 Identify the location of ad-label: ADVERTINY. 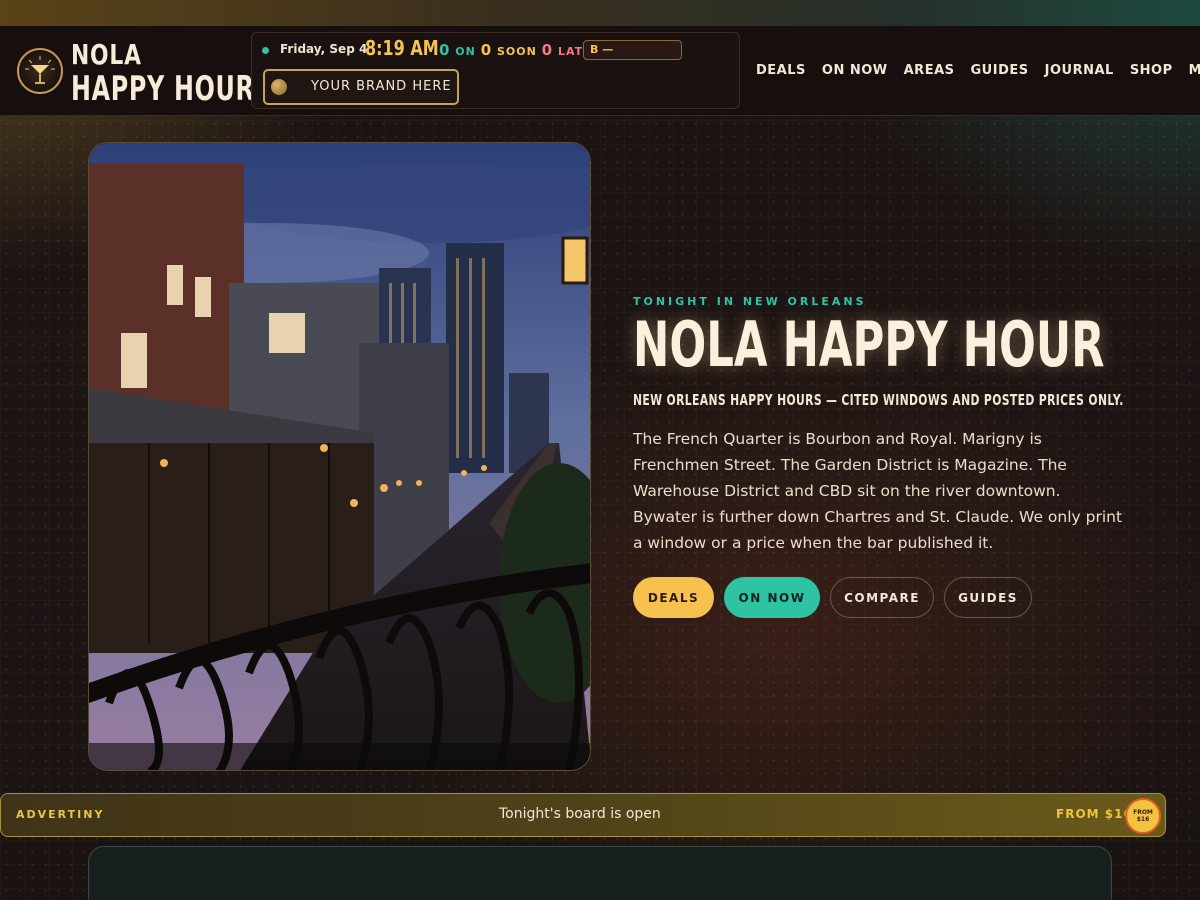
(60, 814).